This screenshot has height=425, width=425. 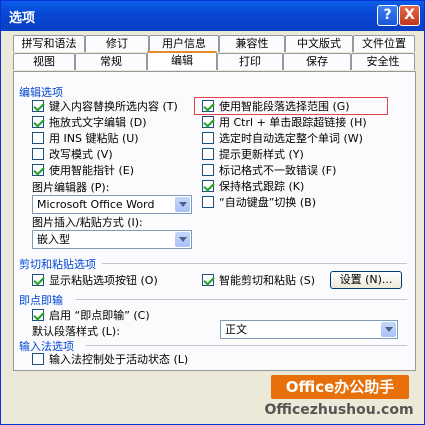 I want to click on option-label: 用 INS 键粘贴 (U), so click(x=94, y=138).